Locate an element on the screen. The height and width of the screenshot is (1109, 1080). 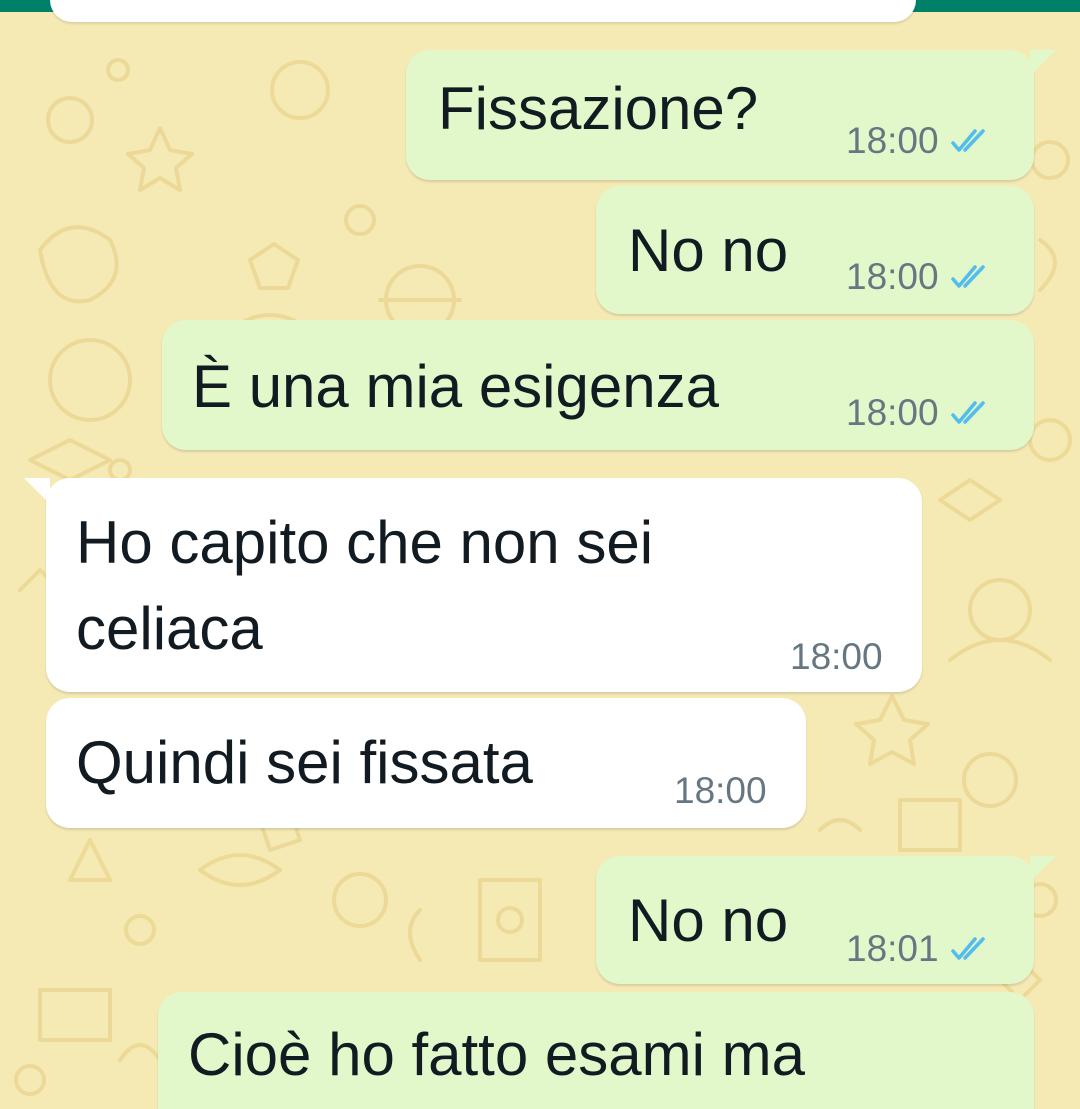
message-meta: 18:01 is located at coordinates (918, 949).